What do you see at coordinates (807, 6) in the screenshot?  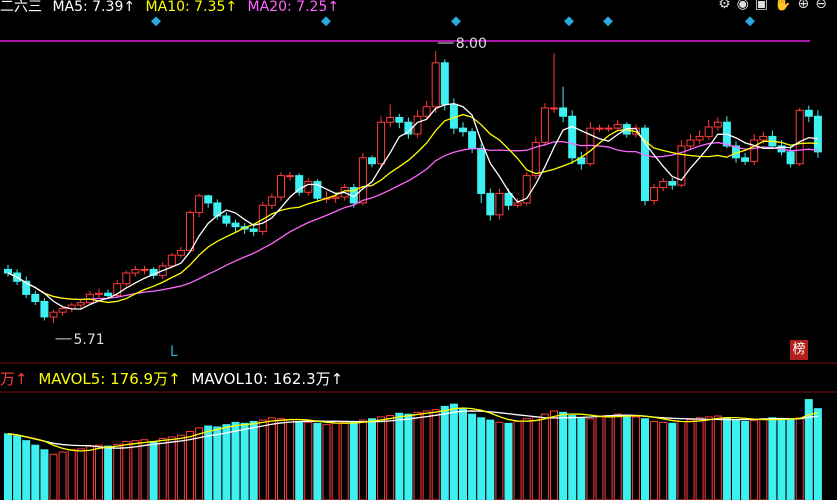 I see `plus-icon: ⊕` at bounding box center [807, 6].